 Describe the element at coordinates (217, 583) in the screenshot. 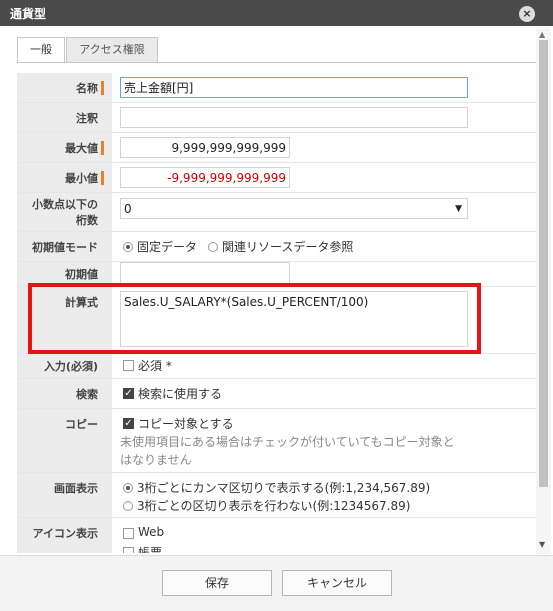

I see `save-button: 保存` at that location.